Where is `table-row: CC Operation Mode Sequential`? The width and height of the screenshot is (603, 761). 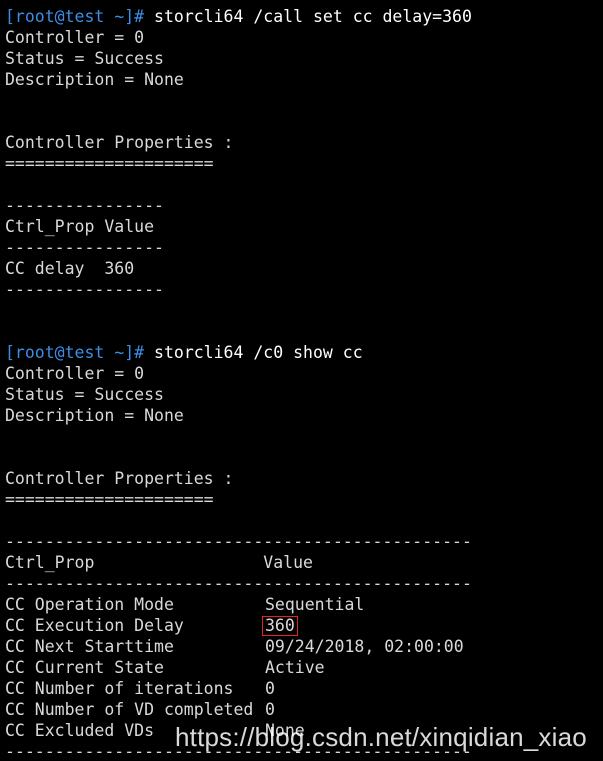 table-row: CC Operation Mode Sequential is located at coordinates (303, 604).